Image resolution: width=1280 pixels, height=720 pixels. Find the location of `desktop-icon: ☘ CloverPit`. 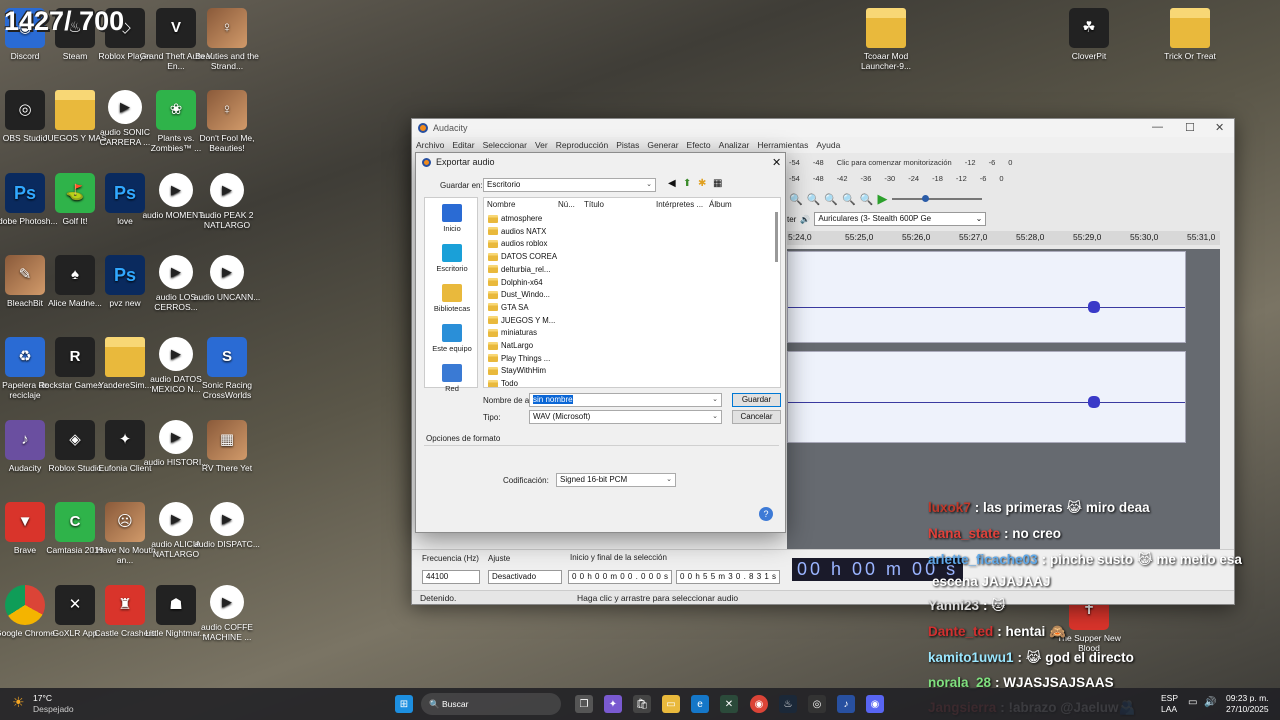

desktop-icon: ☘ CloverPit is located at coordinates (1089, 34).